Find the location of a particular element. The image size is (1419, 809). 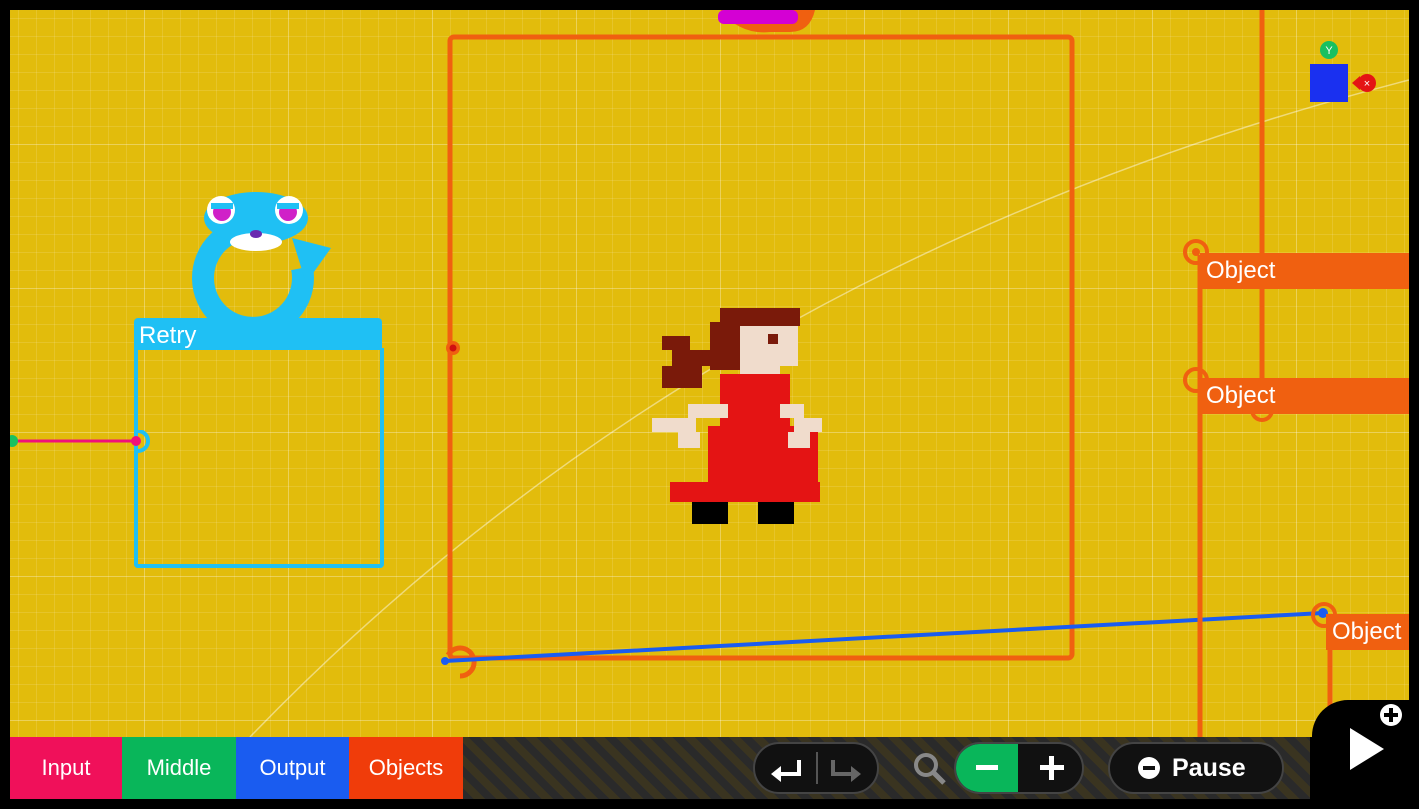

undo-redo-group is located at coordinates (816, 768).